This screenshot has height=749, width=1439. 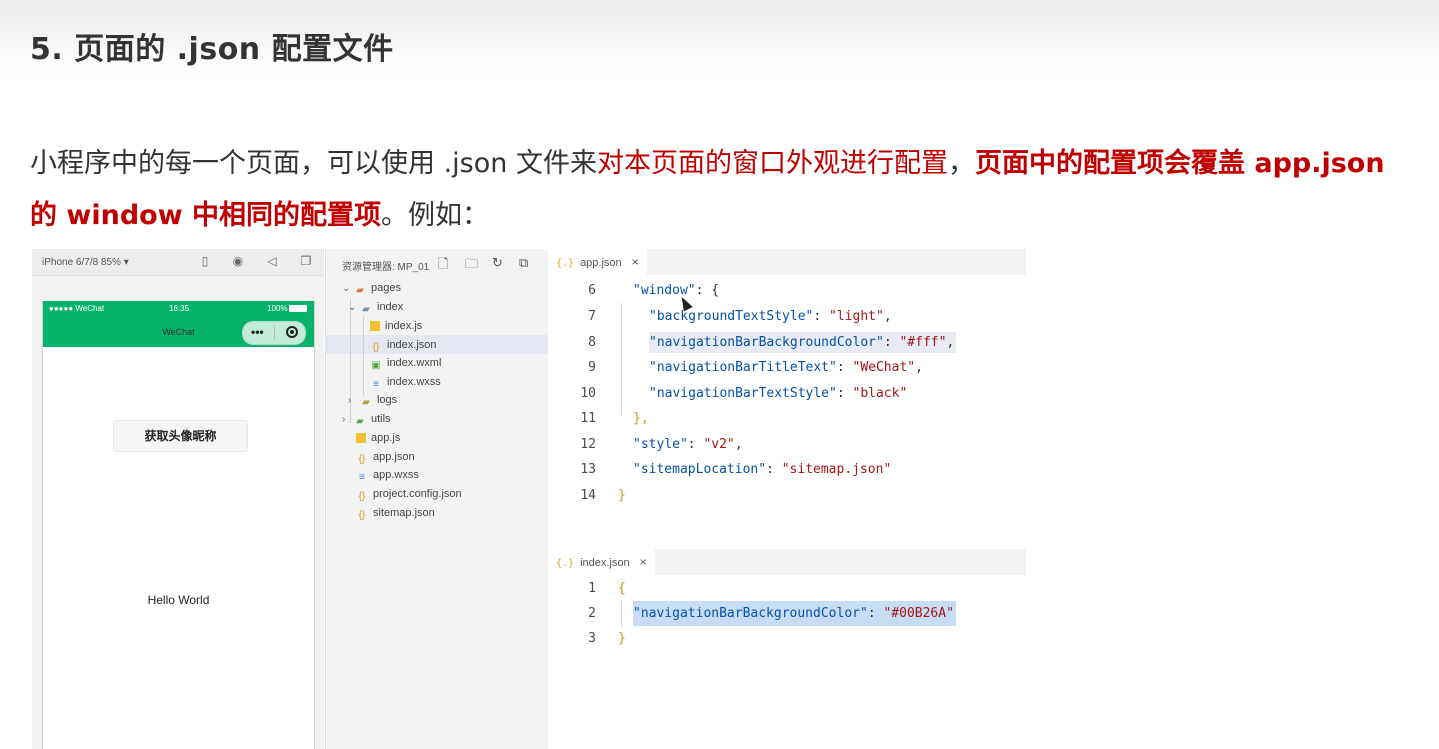 What do you see at coordinates (597, 262) in the screenshot?
I see `tab-app-json: {.} app.json ×` at bounding box center [597, 262].